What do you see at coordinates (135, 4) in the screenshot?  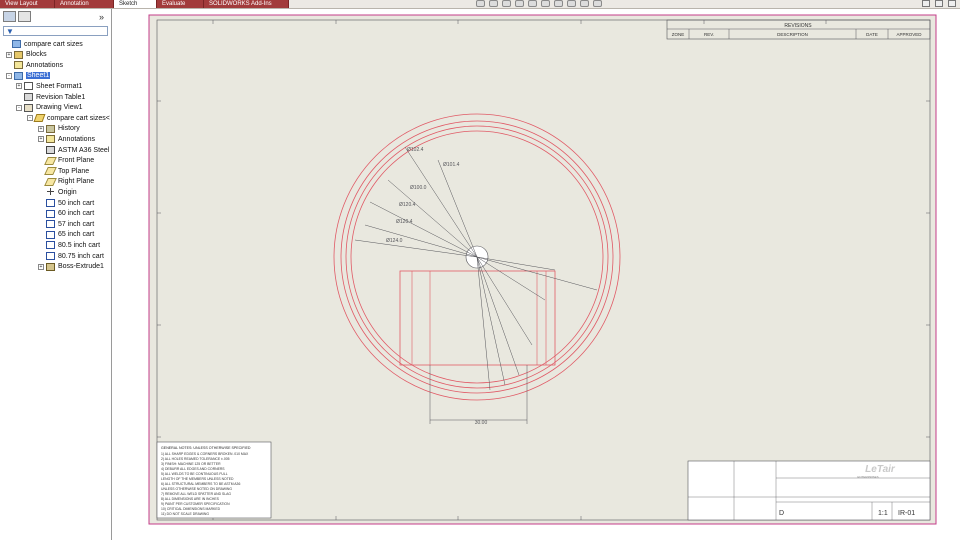 I see `tab-sketch: Sketch` at bounding box center [135, 4].